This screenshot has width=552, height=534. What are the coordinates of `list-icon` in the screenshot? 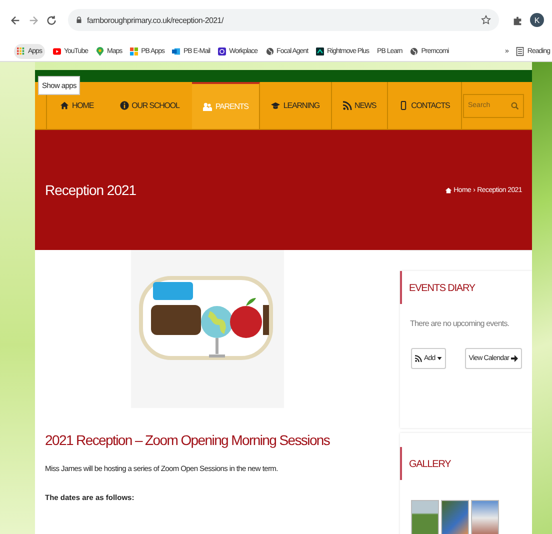 It's located at (520, 51).